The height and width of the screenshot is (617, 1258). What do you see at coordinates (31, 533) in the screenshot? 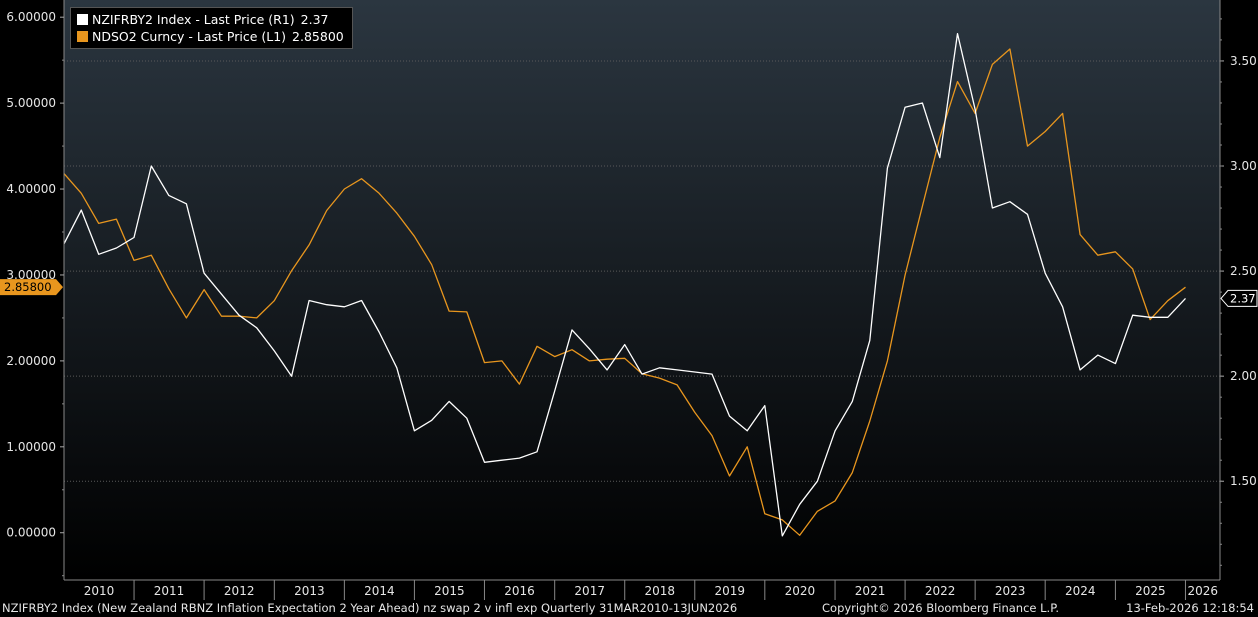
I see `left-axis-tick-label: 0.00000` at bounding box center [31, 533].